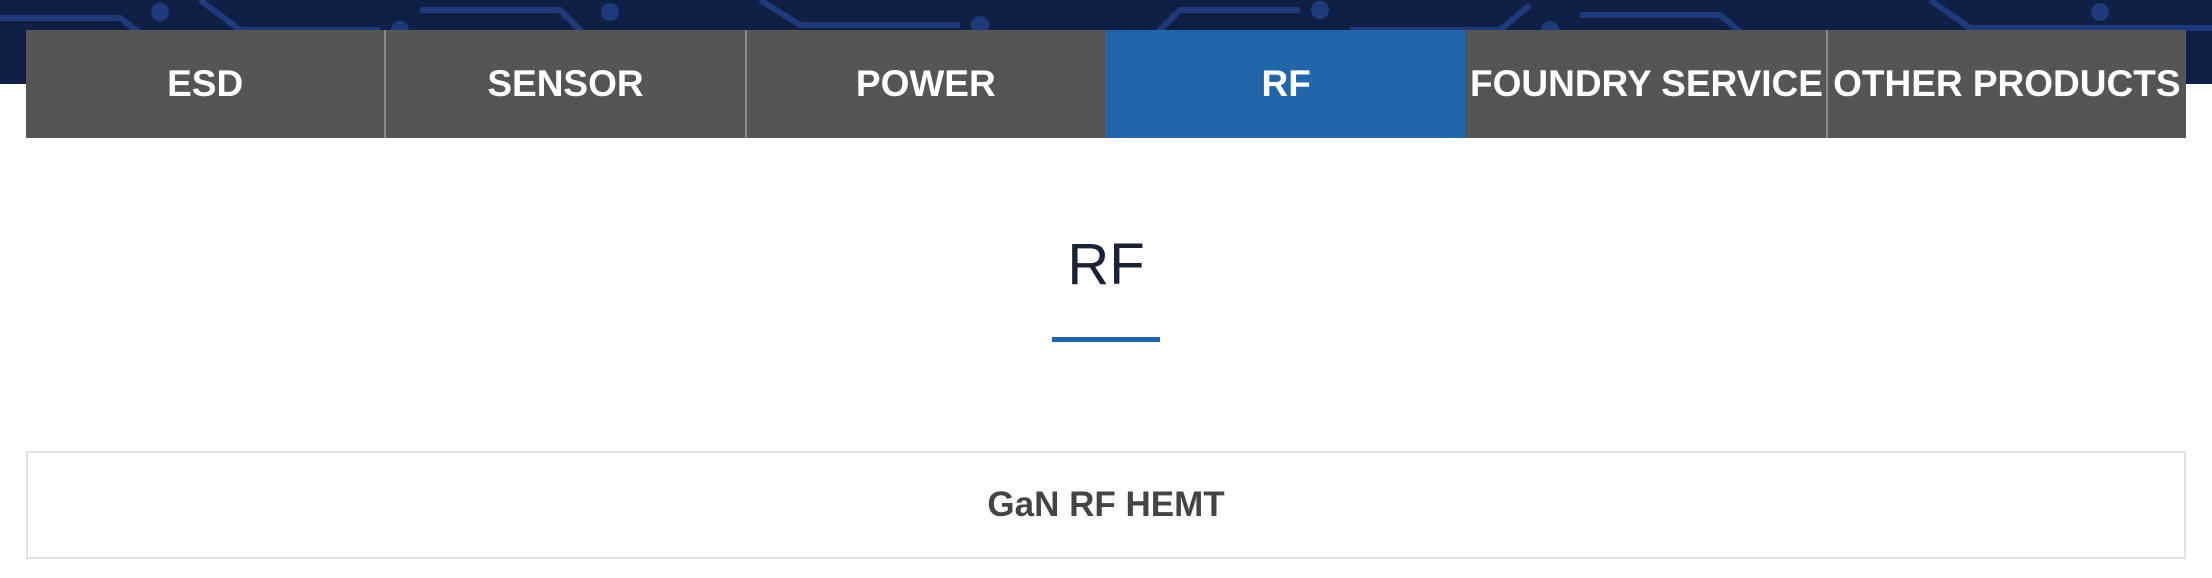  I want to click on product-item-label: GaN RF HEMT, so click(1106, 504).